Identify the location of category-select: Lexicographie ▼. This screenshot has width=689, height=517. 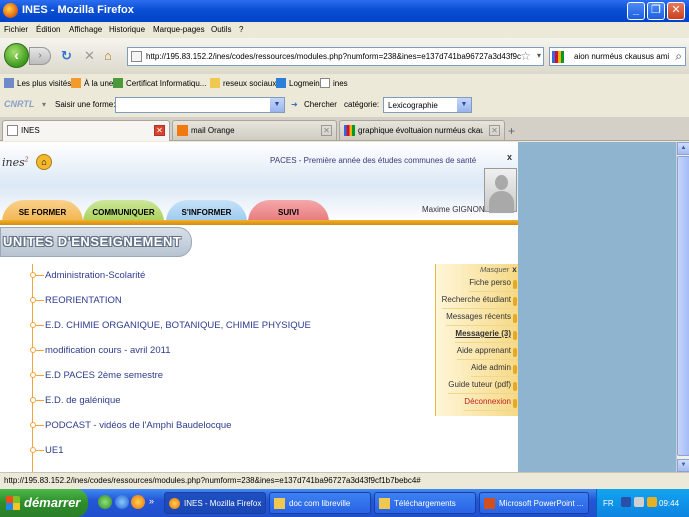
(427, 105).